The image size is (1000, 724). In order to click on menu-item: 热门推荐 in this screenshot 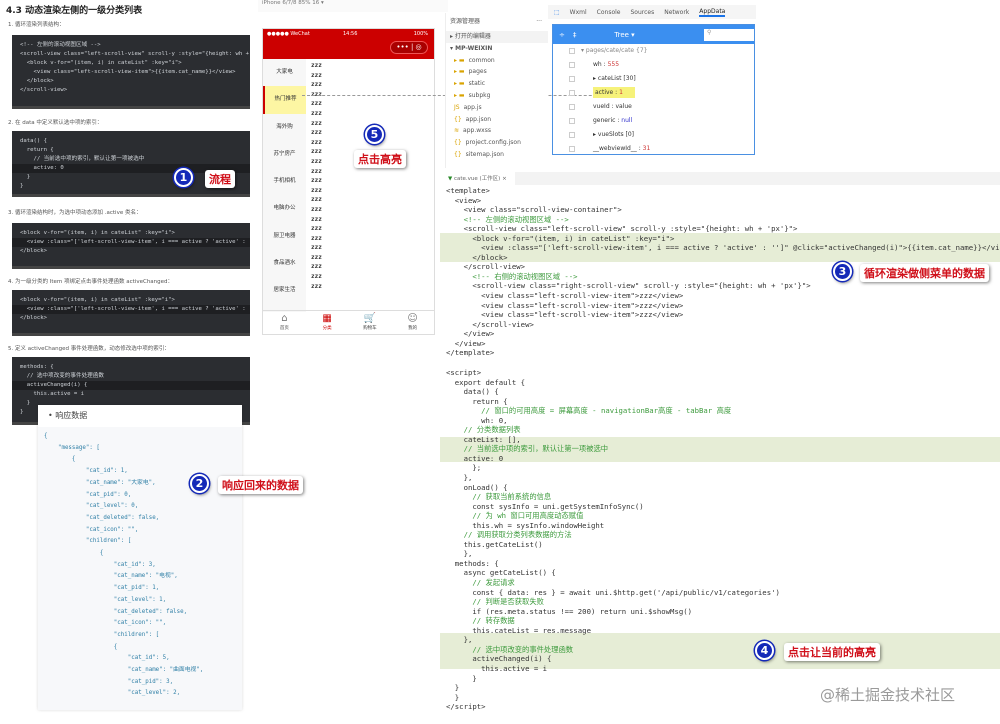, I will do `click(284, 100)`.